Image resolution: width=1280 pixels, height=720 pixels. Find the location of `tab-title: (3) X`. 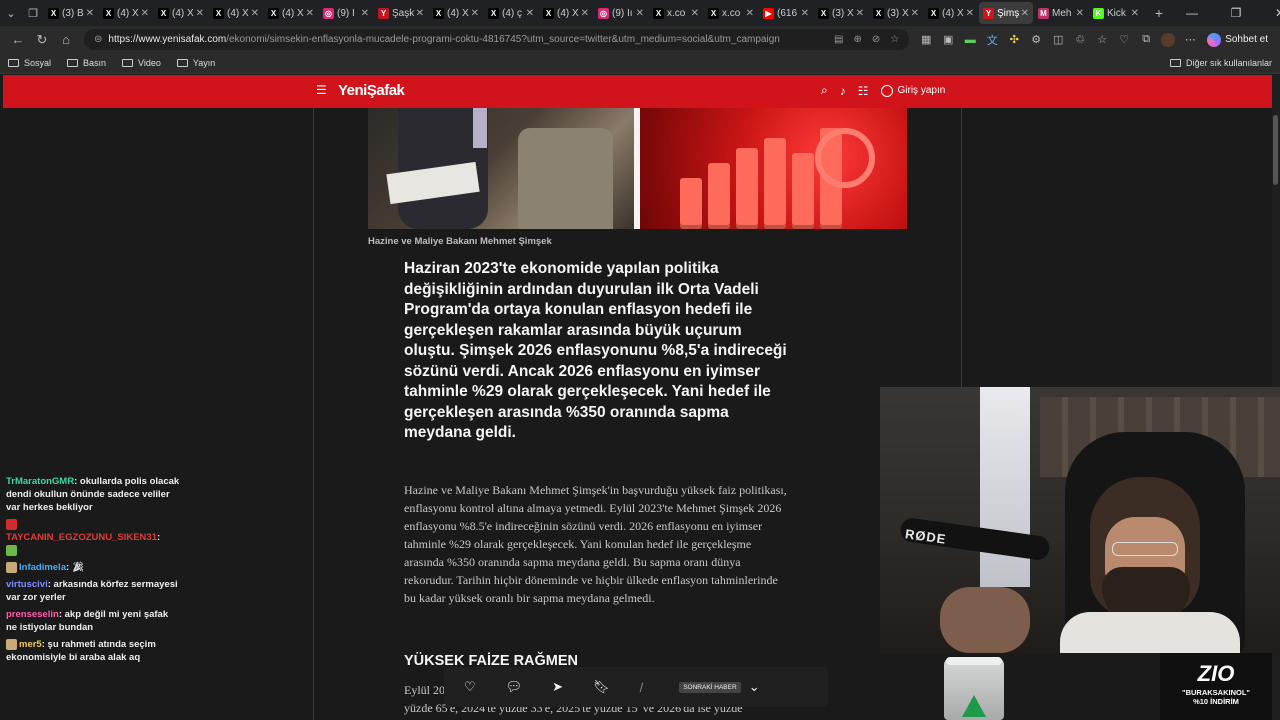

tab-title: (3) X is located at coordinates (843, 13).